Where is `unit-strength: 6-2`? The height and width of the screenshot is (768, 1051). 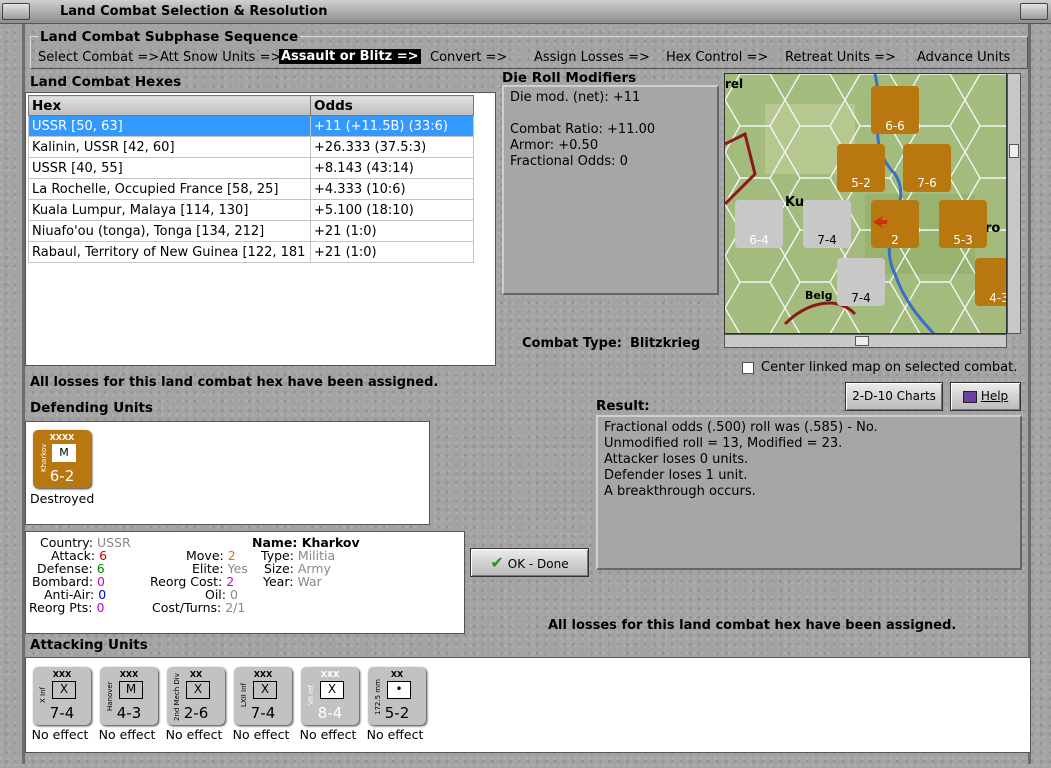
unit-strength: 6-2 is located at coordinates (62, 476).